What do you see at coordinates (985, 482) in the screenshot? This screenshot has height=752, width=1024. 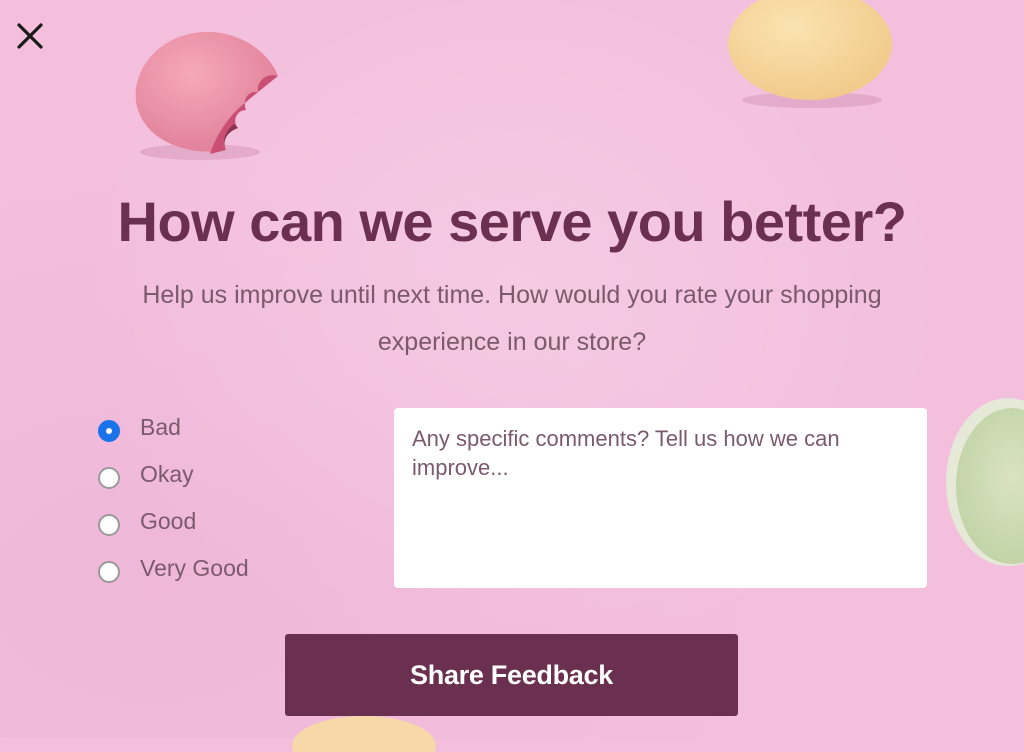 I see `green-macaron-image` at bounding box center [985, 482].